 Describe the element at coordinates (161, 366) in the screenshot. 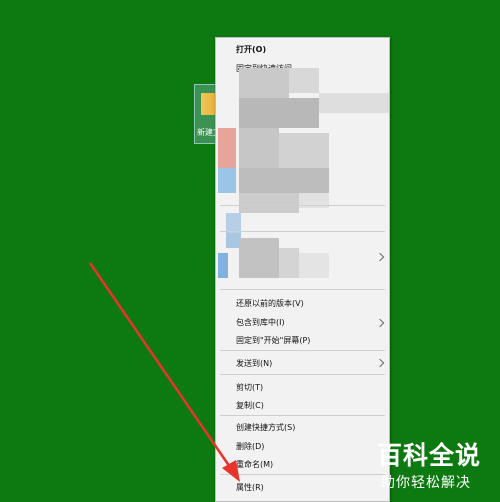

I see `arrow-shaft` at that location.